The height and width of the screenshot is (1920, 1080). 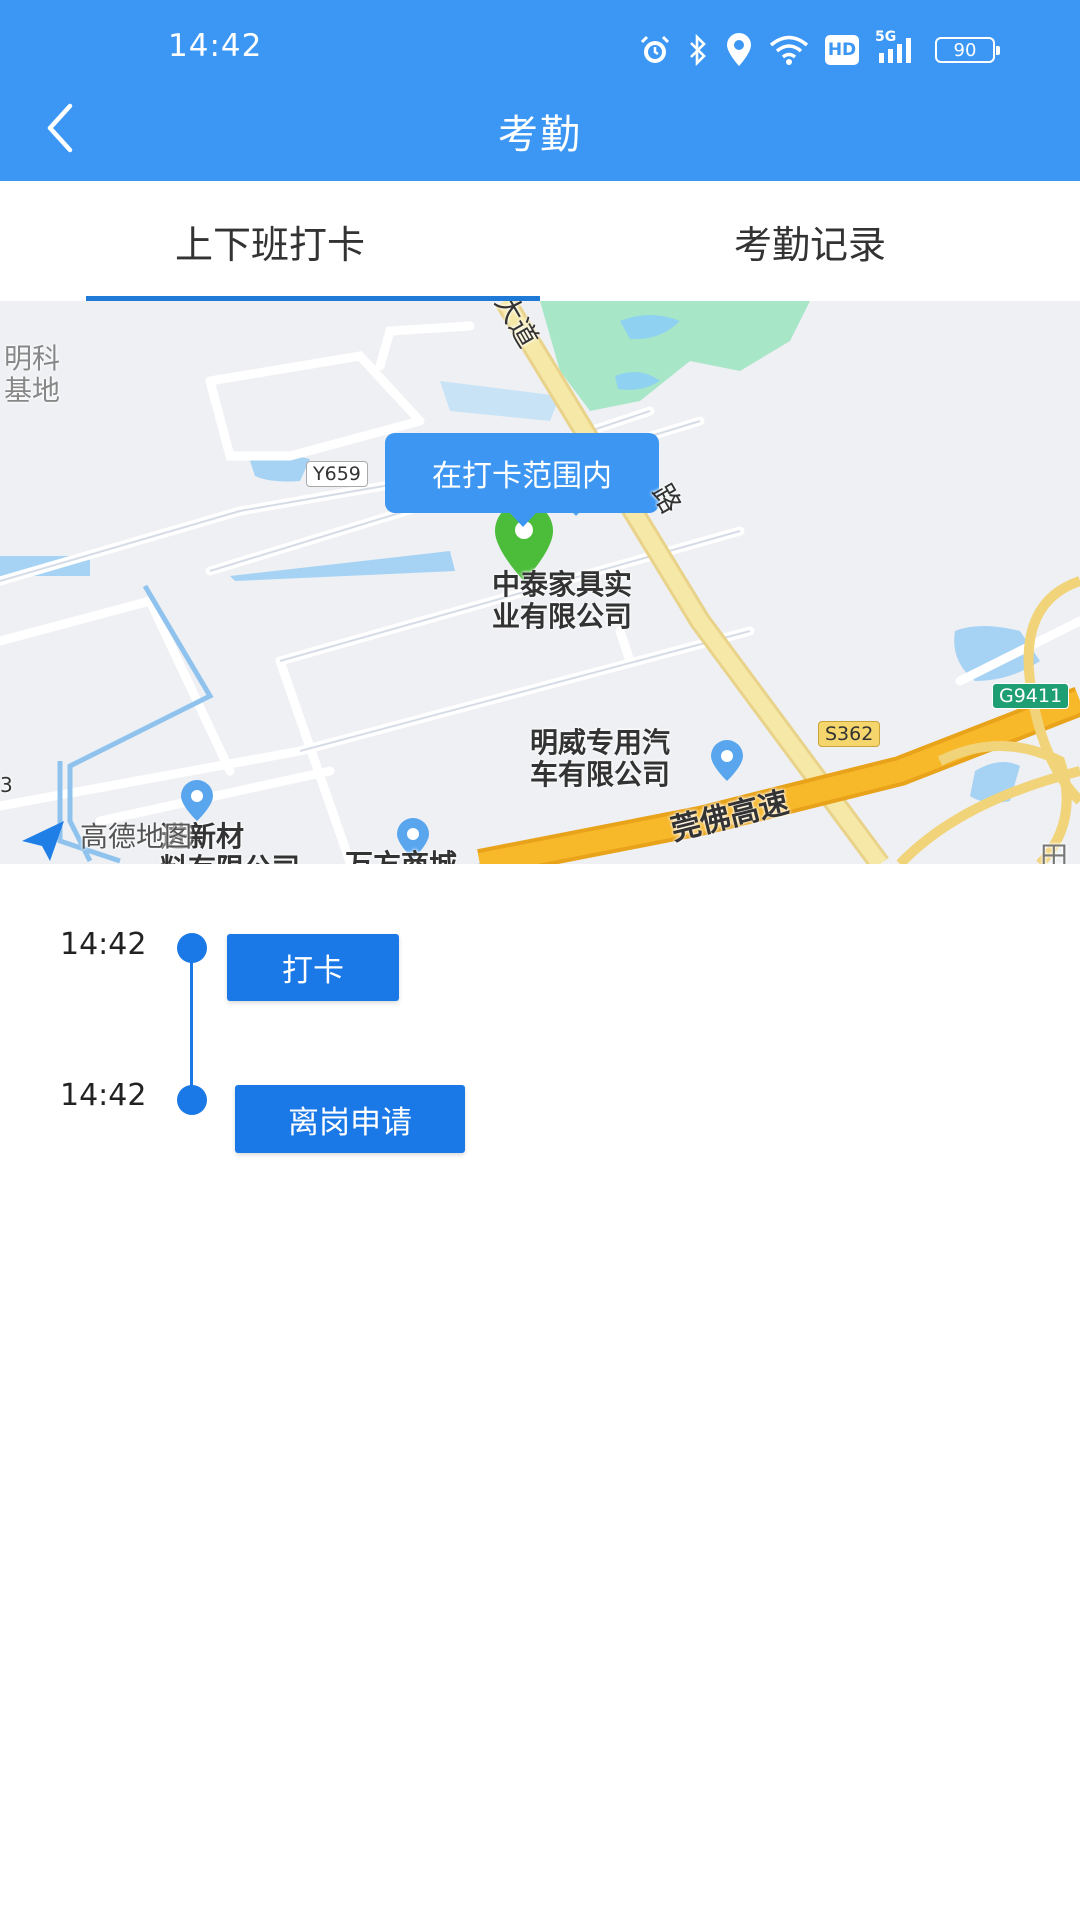 What do you see at coordinates (522, 480) in the screenshot?
I see `range-status-bubble: 在打卡范围内` at bounding box center [522, 480].